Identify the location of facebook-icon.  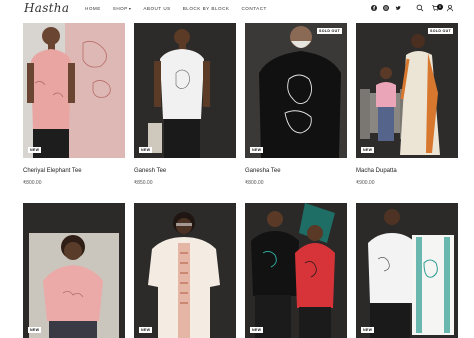
(374, 8).